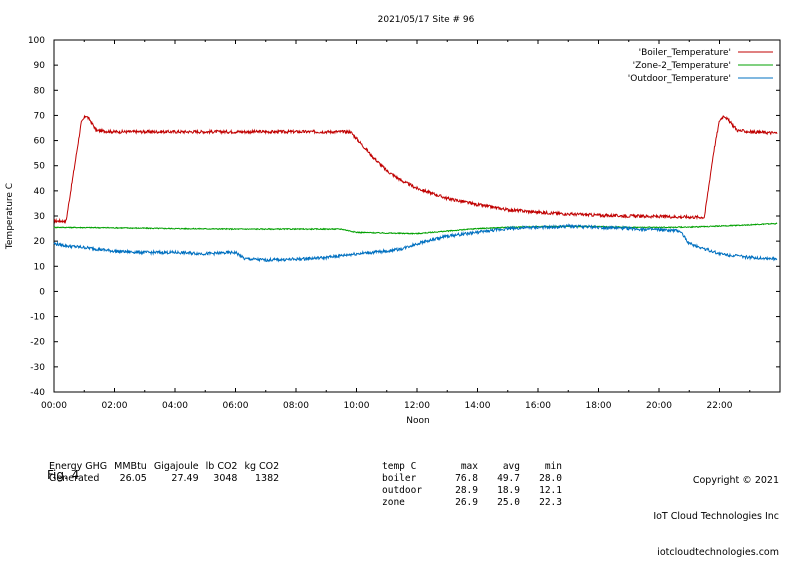 This screenshot has height=571, width=800. What do you see at coordinates (236, 406) in the screenshot?
I see `x-tick-label: 06:00` at bounding box center [236, 406].